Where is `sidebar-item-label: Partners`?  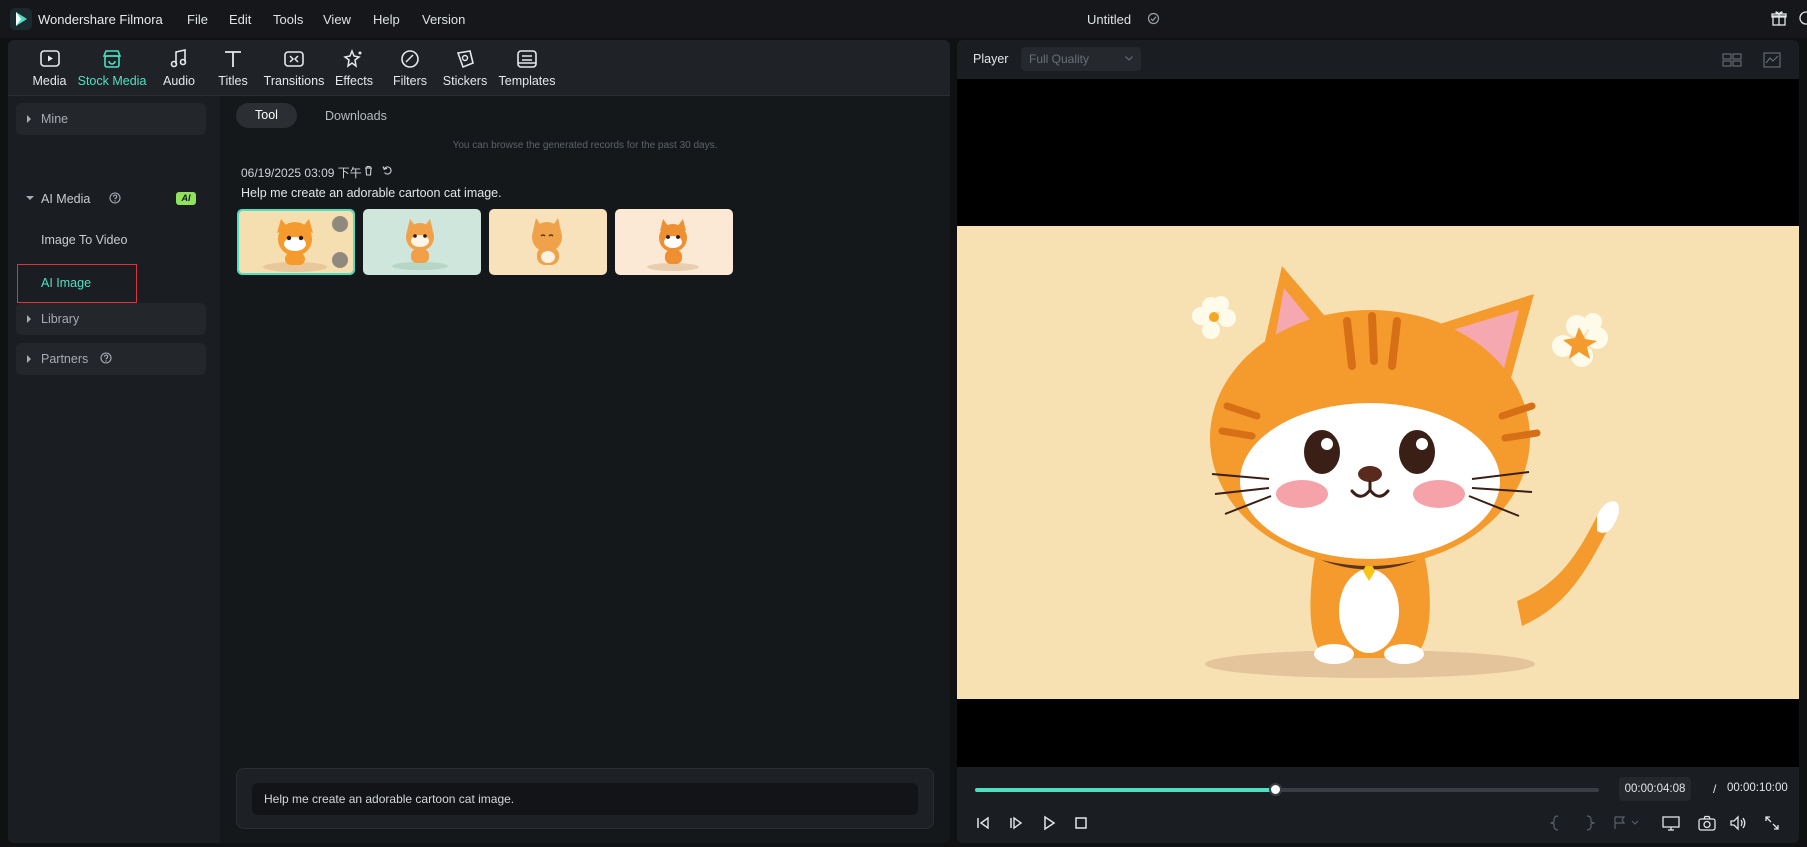
sidebar-item-label: Partners is located at coordinates (65, 359).